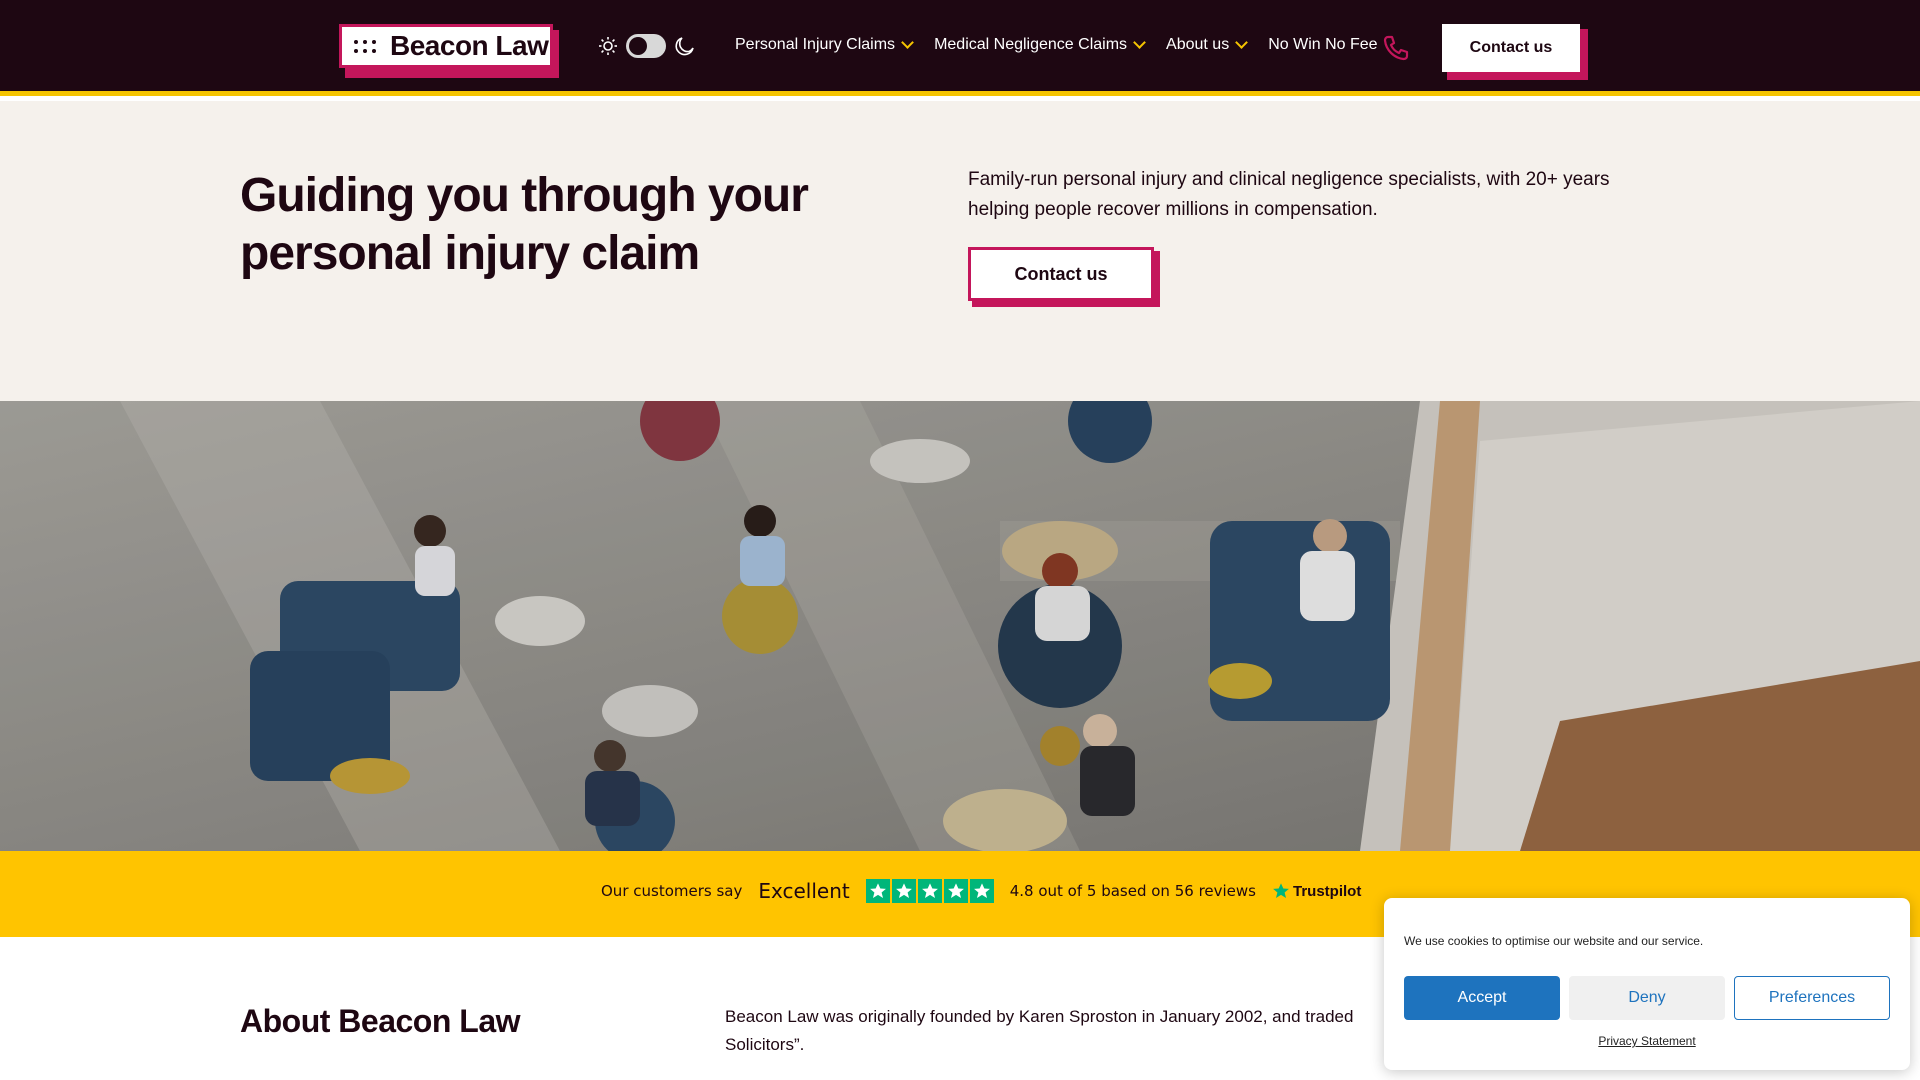 The width and height of the screenshot is (1920, 1080). I want to click on nav-item-medical-negligence-claims: Medical Negligence Claims, so click(1040, 44).